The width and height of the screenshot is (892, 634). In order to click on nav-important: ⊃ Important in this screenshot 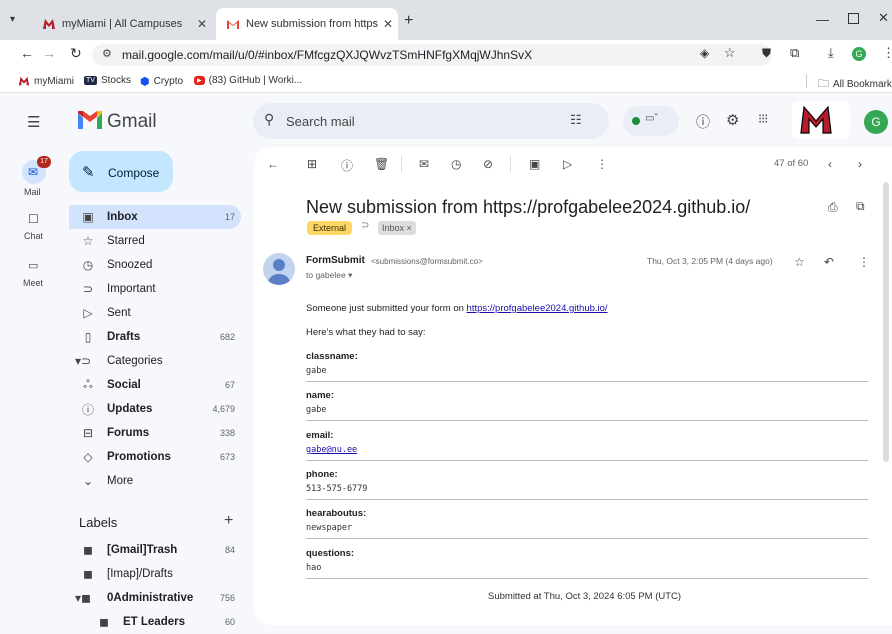, I will do `click(155, 289)`.